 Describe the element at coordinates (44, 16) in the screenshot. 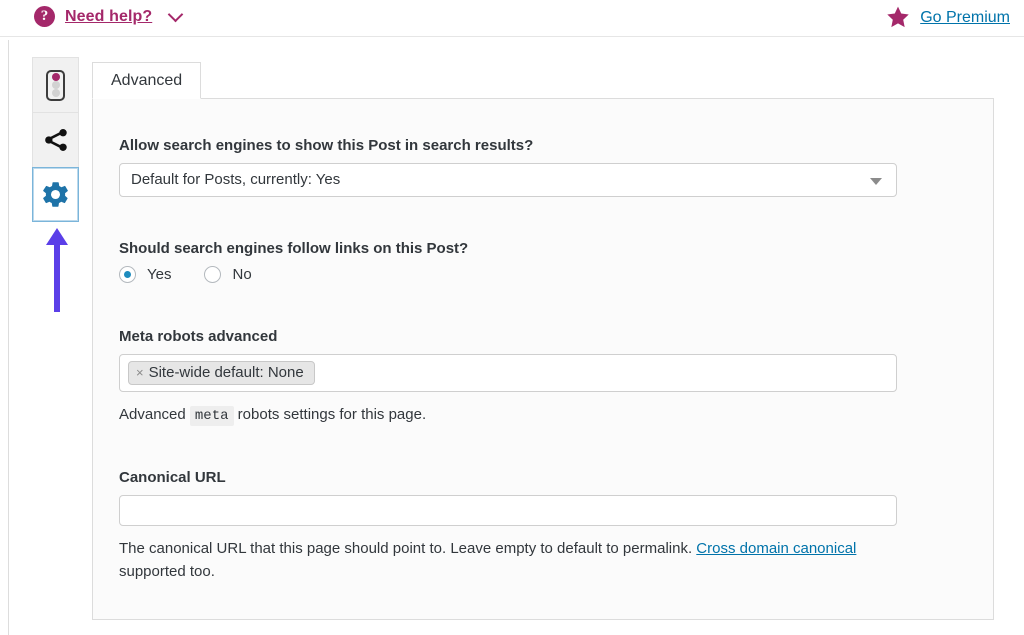

I see `question-mark-circle-icon: ?` at that location.